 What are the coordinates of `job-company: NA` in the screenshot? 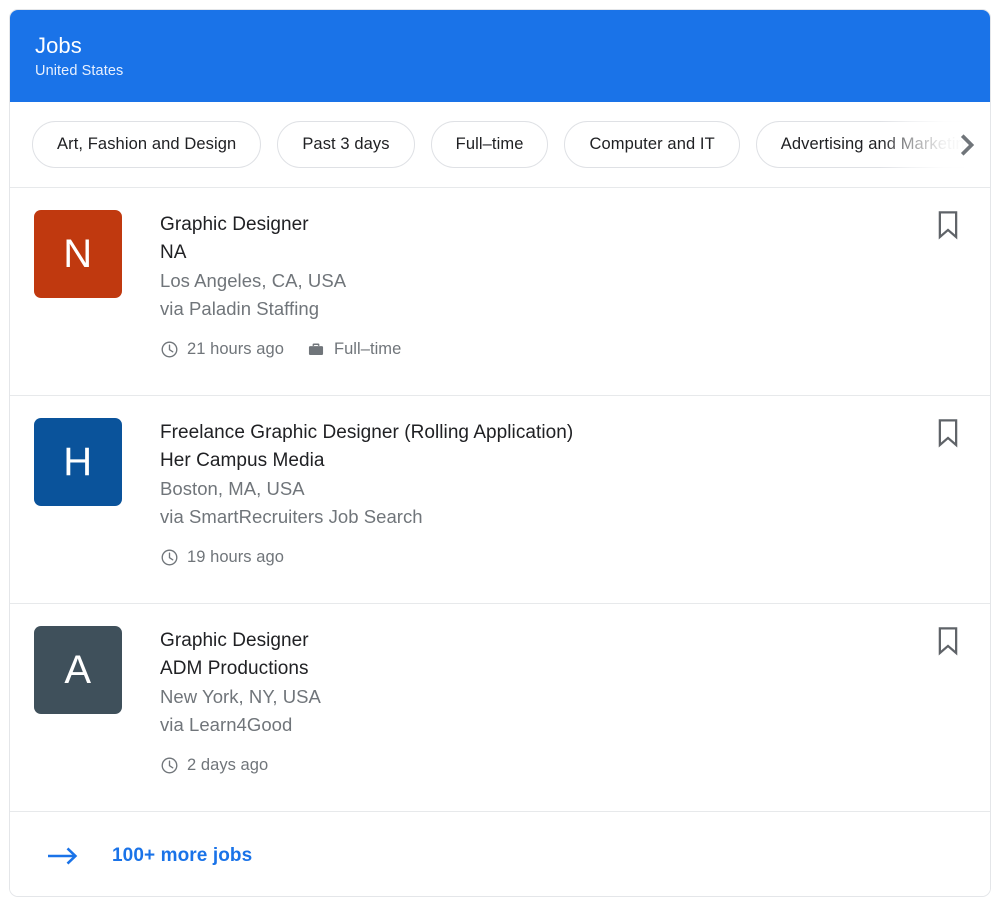 It's located at (173, 252).